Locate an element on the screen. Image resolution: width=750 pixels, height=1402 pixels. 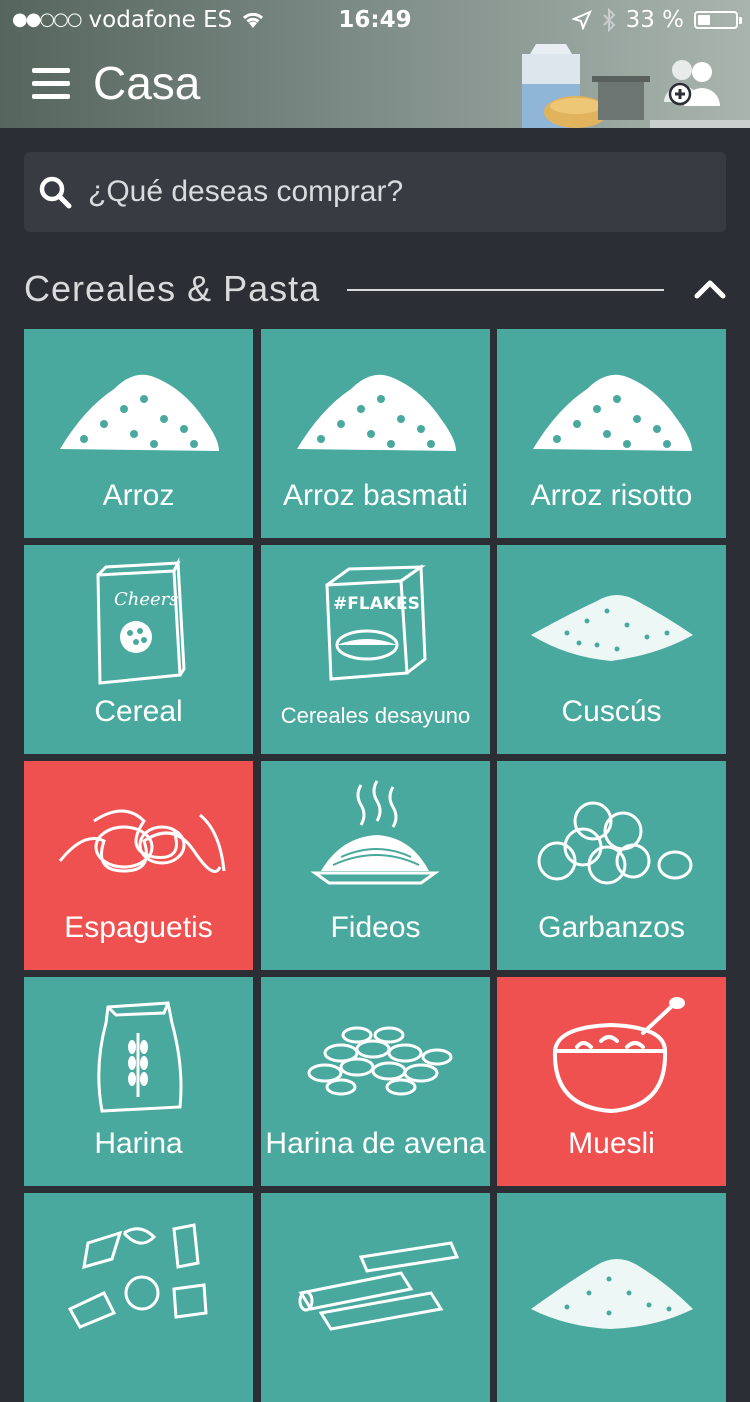
product-tile: Harina is located at coordinates (138, 1081).